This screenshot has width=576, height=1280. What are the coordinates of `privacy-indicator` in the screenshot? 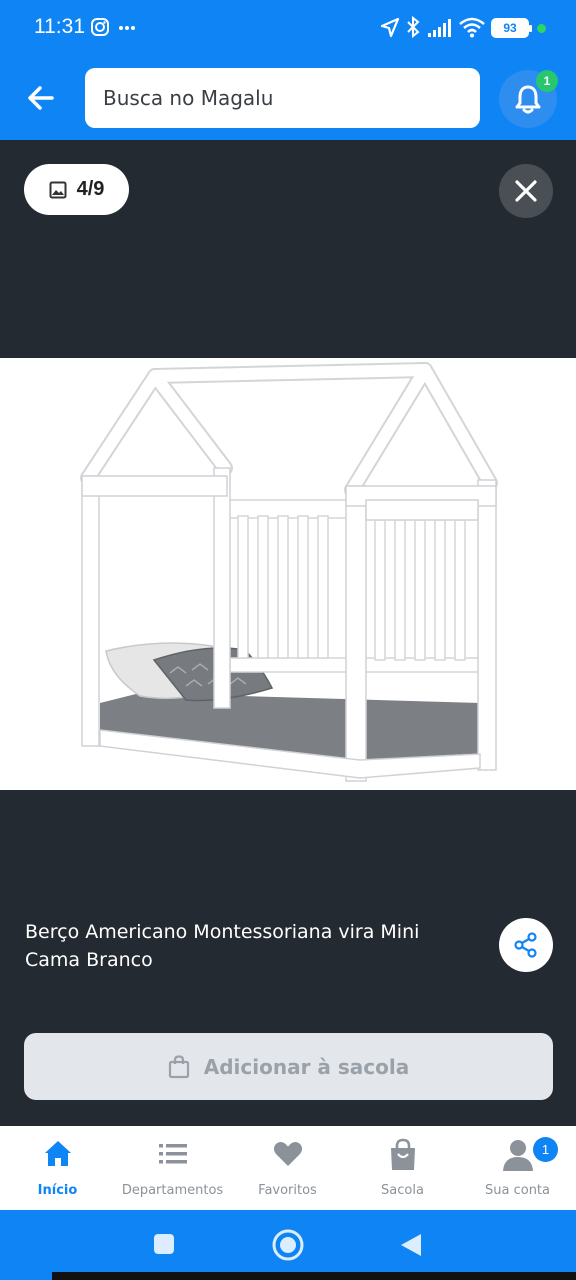 It's located at (541, 28).